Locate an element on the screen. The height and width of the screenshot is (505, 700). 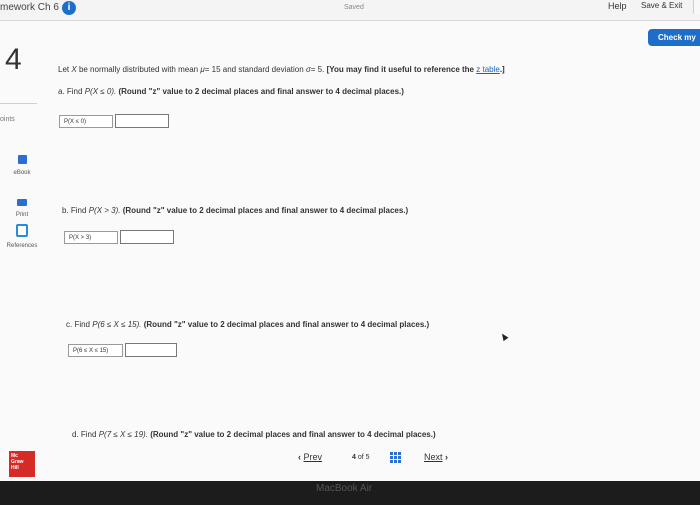
part-b-prompt: P(X > 3) is located at coordinates (91, 237).